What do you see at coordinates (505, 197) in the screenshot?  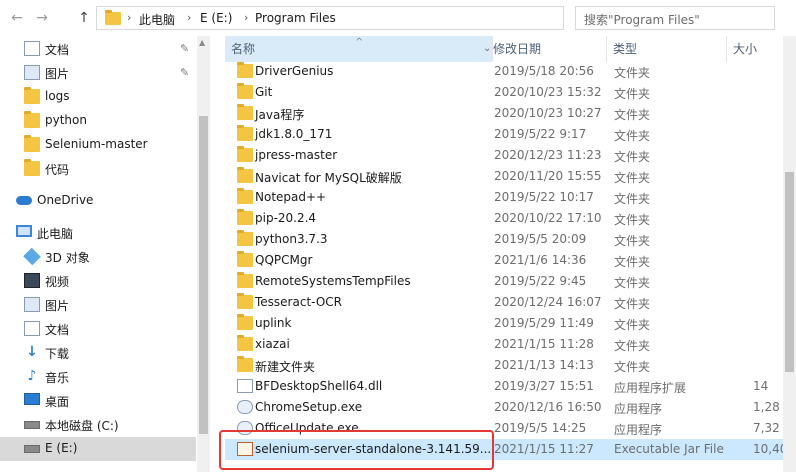 I see `file-row: Notepad++ 2019/5/22 10:17 文件夹` at bounding box center [505, 197].